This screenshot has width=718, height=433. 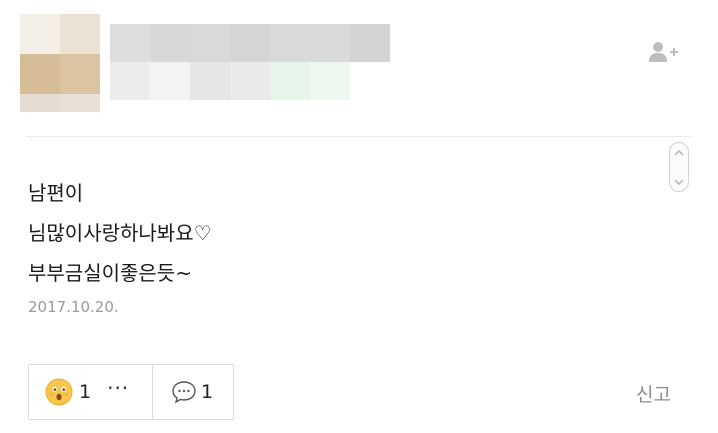 I want to click on follow-button, so click(x=664, y=52).